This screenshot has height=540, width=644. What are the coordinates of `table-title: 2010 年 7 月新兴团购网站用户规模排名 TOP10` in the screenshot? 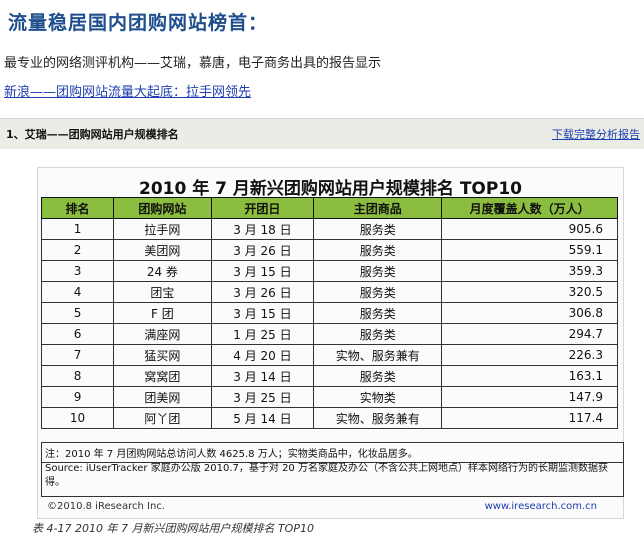 It's located at (330, 189).